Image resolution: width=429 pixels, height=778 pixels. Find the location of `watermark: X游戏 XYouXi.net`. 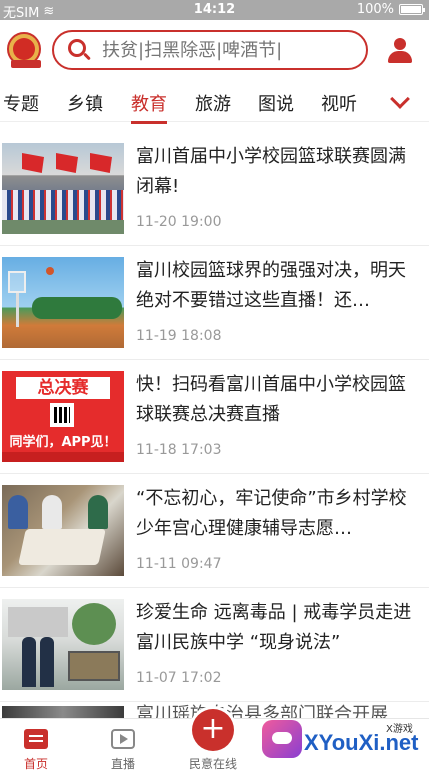

watermark: X游戏 XYouXi.net is located at coordinates (343, 736).